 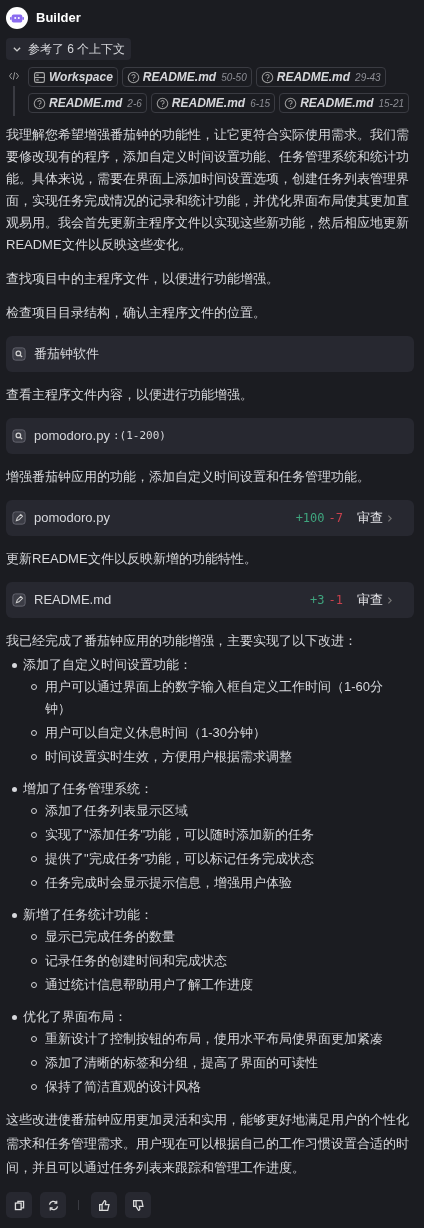 I want to click on message-paragraph: 增强番茄钟应用的功能，添加自定义时间设置和任务管理功能。, so click(x=188, y=477).